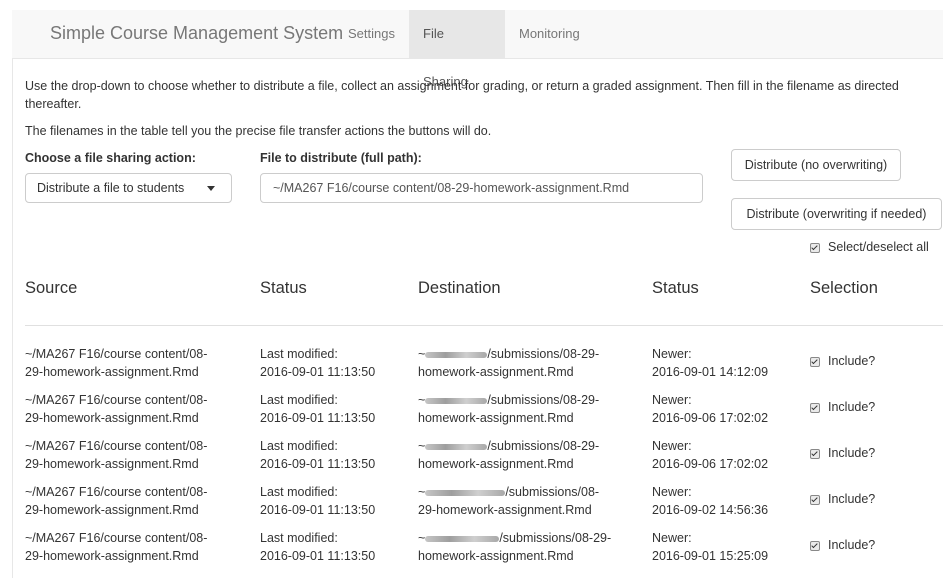 Image resolution: width=943 pixels, height=578 pixels. I want to click on app-title: Simple Course Management System, so click(197, 33).